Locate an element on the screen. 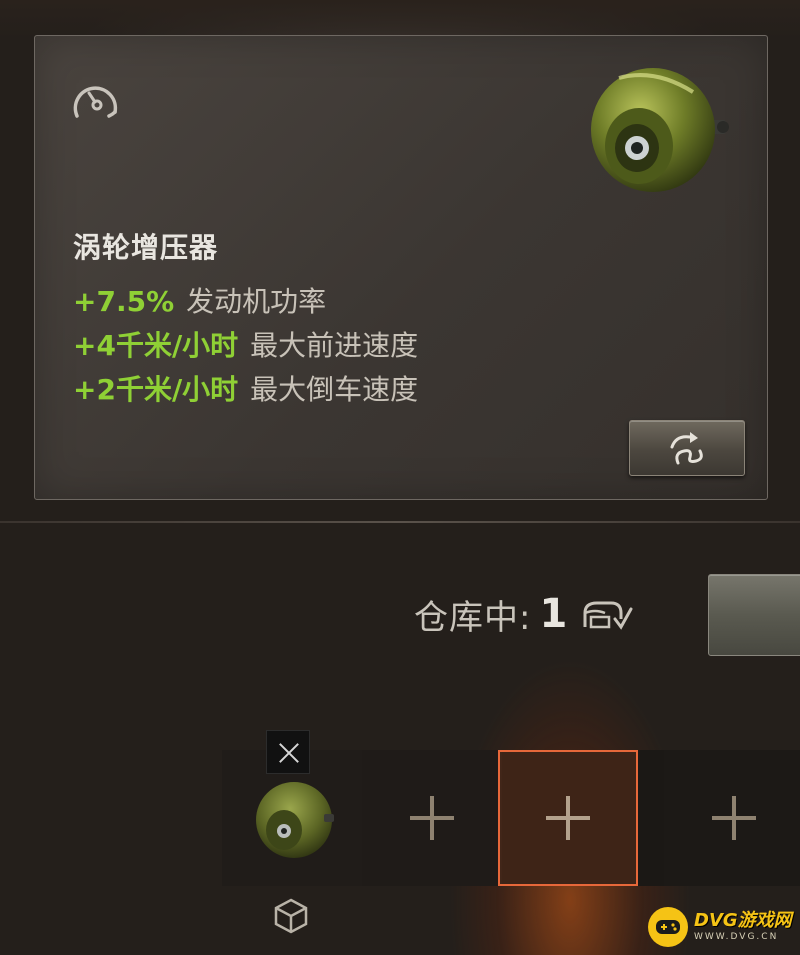 The height and width of the screenshot is (955, 800). remove-equipment-button is located at coordinates (288, 752).